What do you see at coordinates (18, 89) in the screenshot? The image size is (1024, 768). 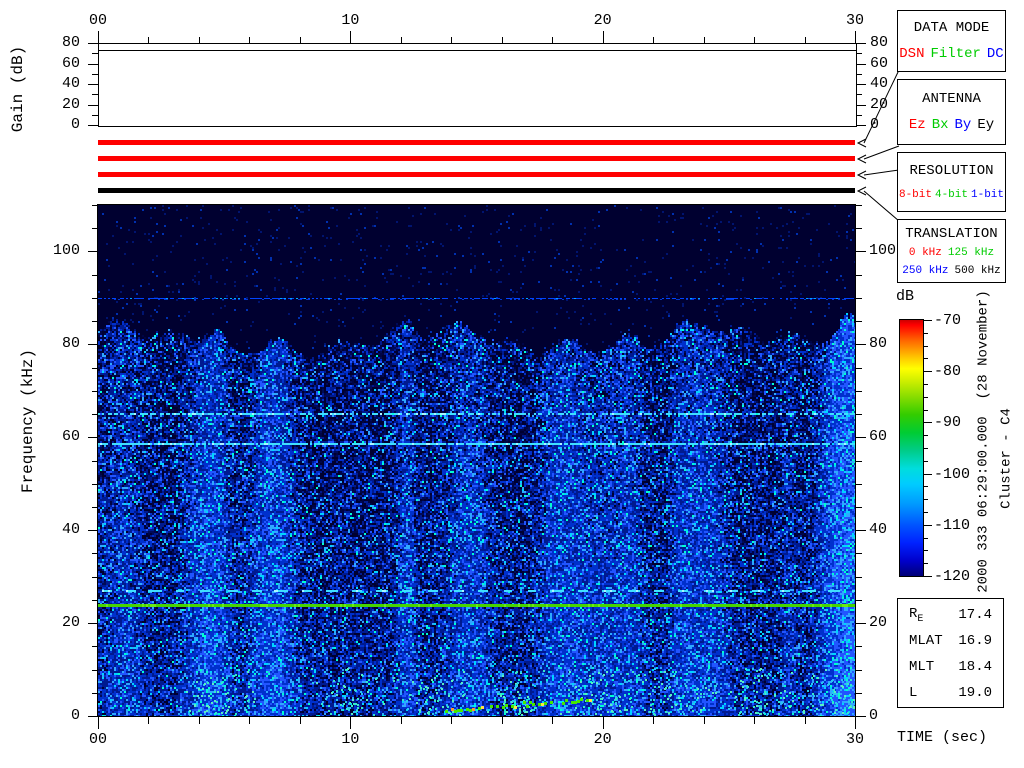 I see `gain-axis-label: Gain (dB)` at bounding box center [18, 89].